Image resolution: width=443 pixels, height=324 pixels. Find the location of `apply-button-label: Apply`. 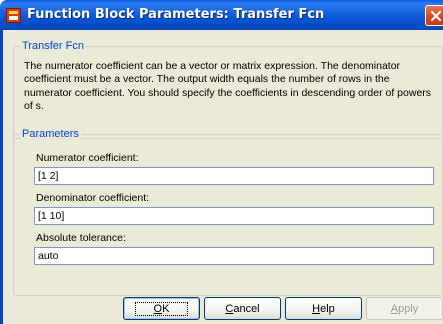

apply-button-label: Apply is located at coordinates (404, 308).